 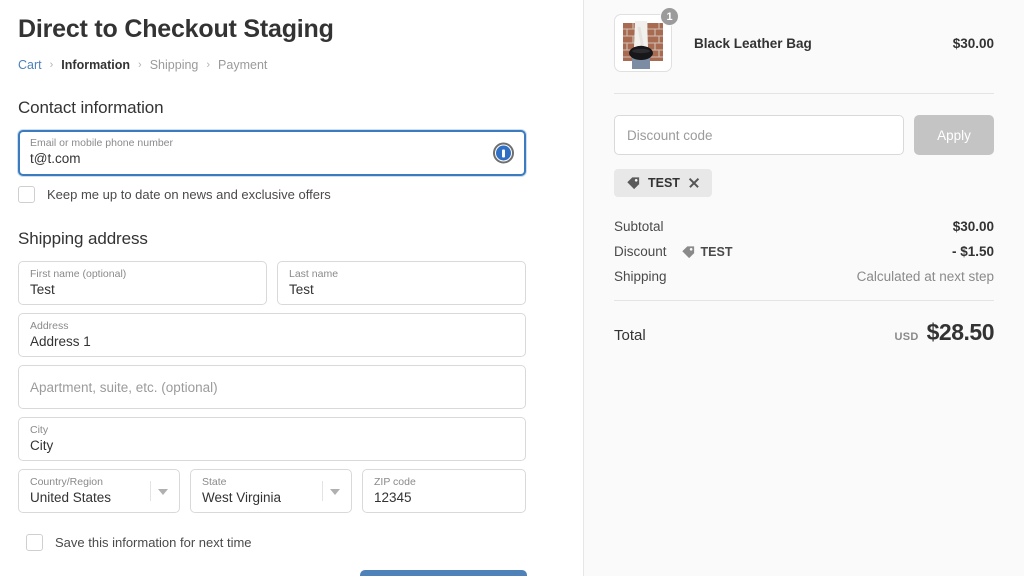 What do you see at coordinates (78, 274) in the screenshot?
I see `first-name-label: First name (optional)` at bounding box center [78, 274].